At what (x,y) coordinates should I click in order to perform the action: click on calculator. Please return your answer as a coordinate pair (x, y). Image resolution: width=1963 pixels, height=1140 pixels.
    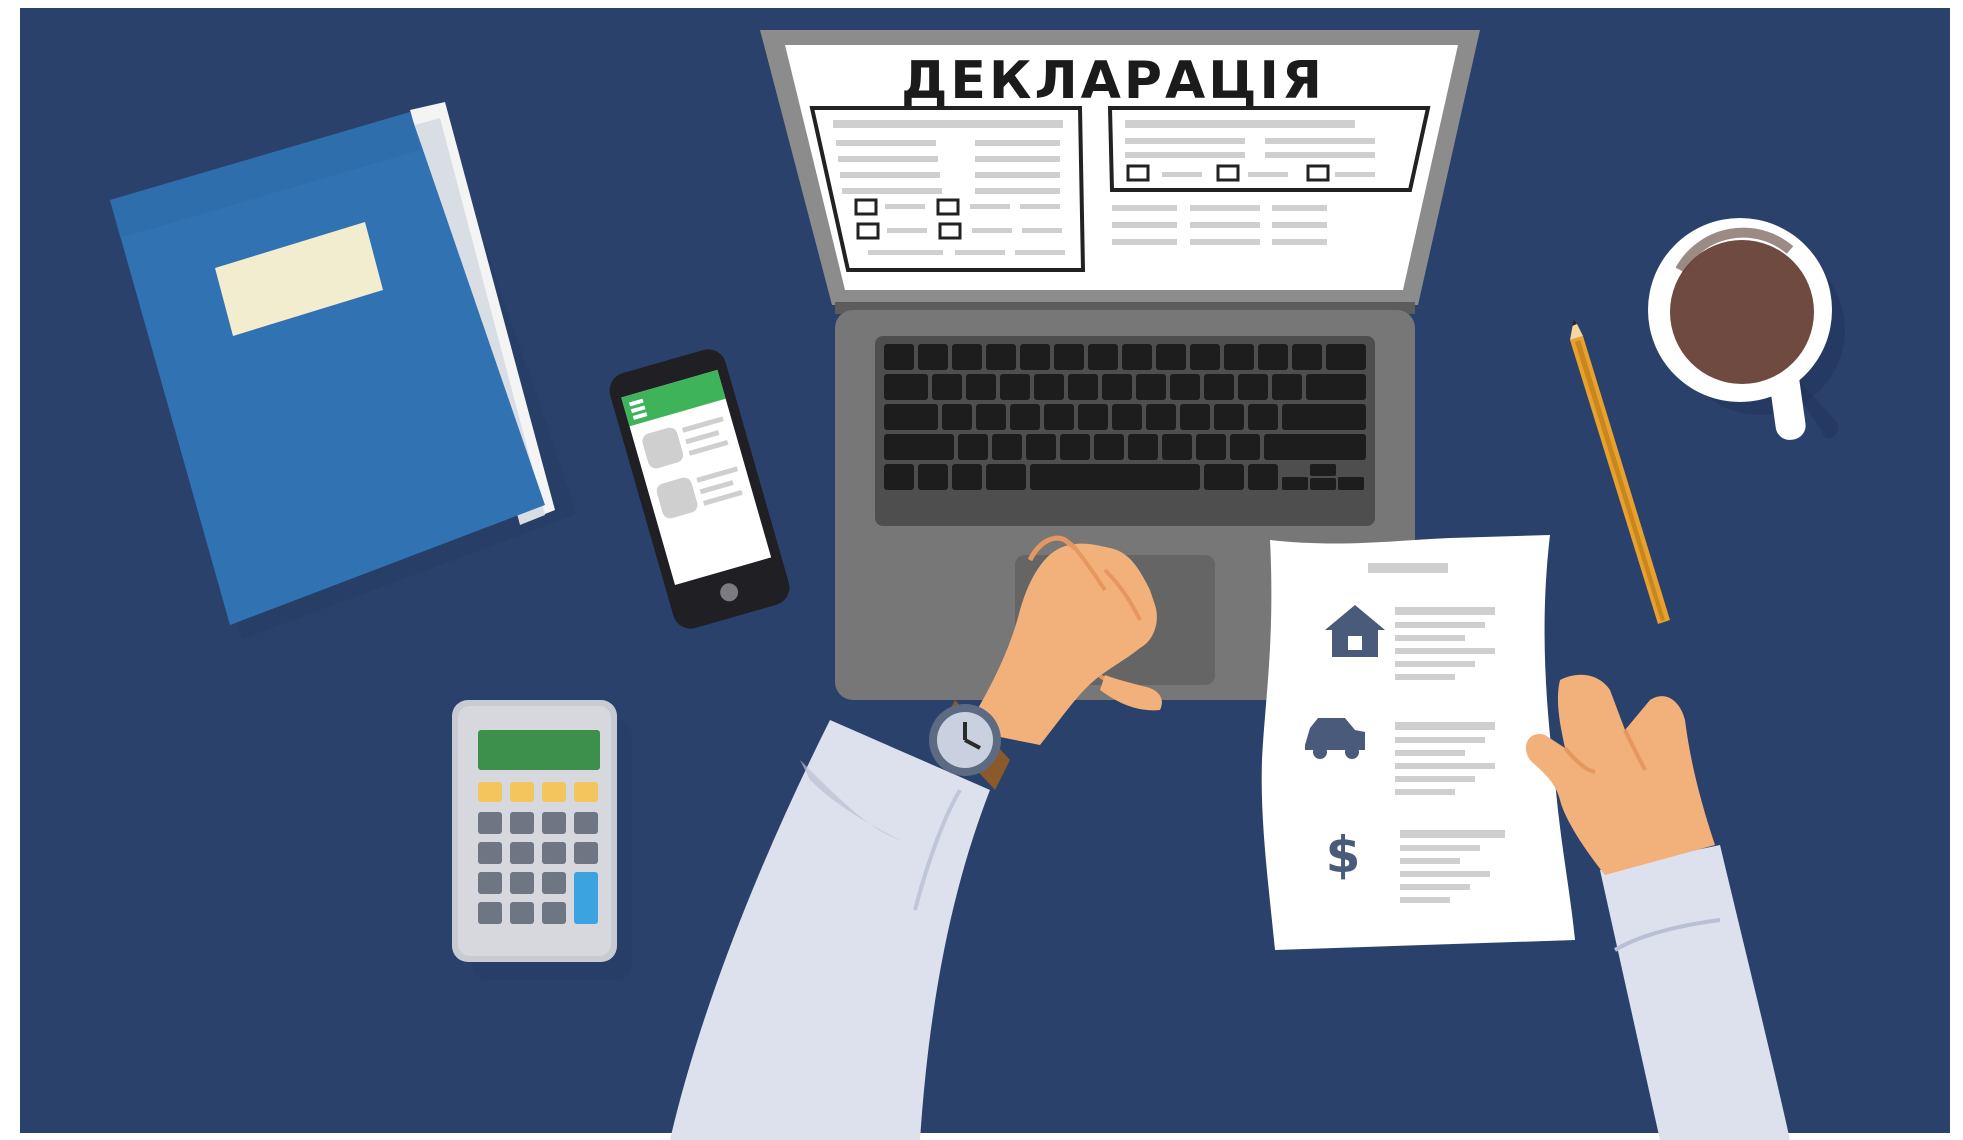
    Looking at the image, I should click on (542, 840).